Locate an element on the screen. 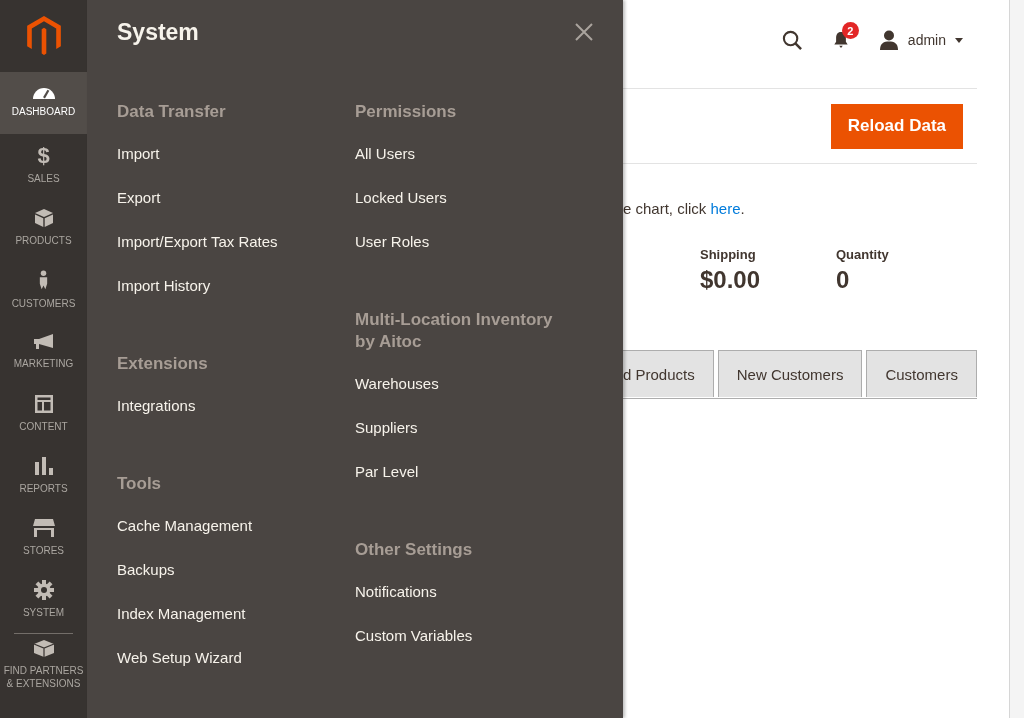 This screenshot has height=718, width=1024. menu-item: Index Management is located at coordinates (236, 614).